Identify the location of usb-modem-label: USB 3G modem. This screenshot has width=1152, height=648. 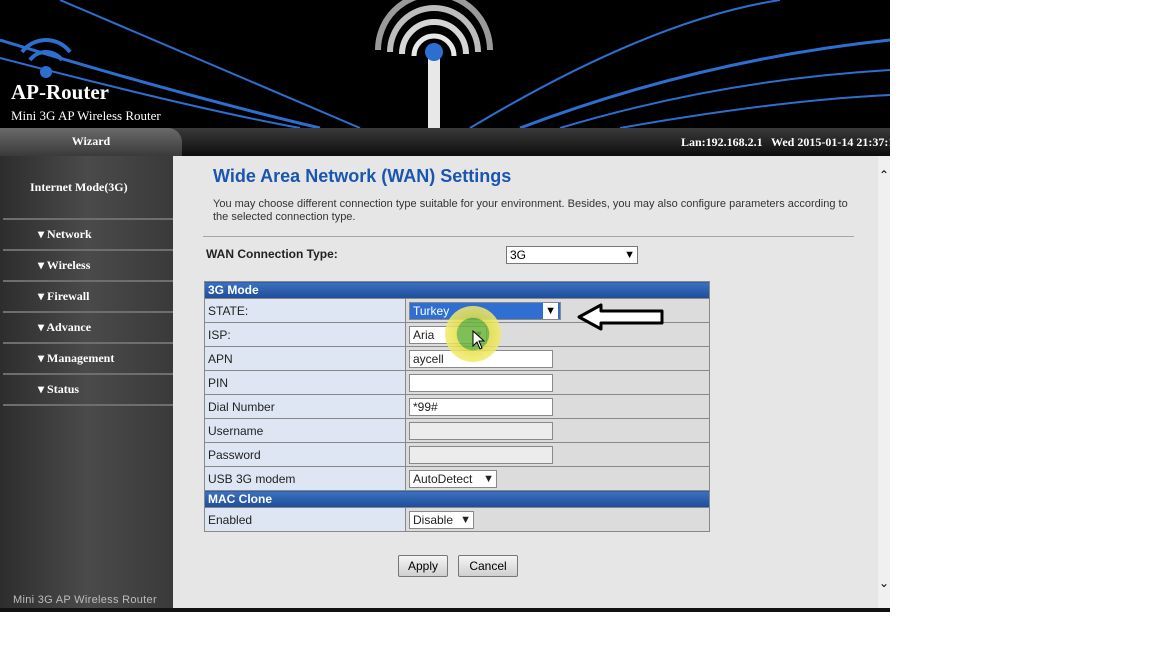
(305, 478).